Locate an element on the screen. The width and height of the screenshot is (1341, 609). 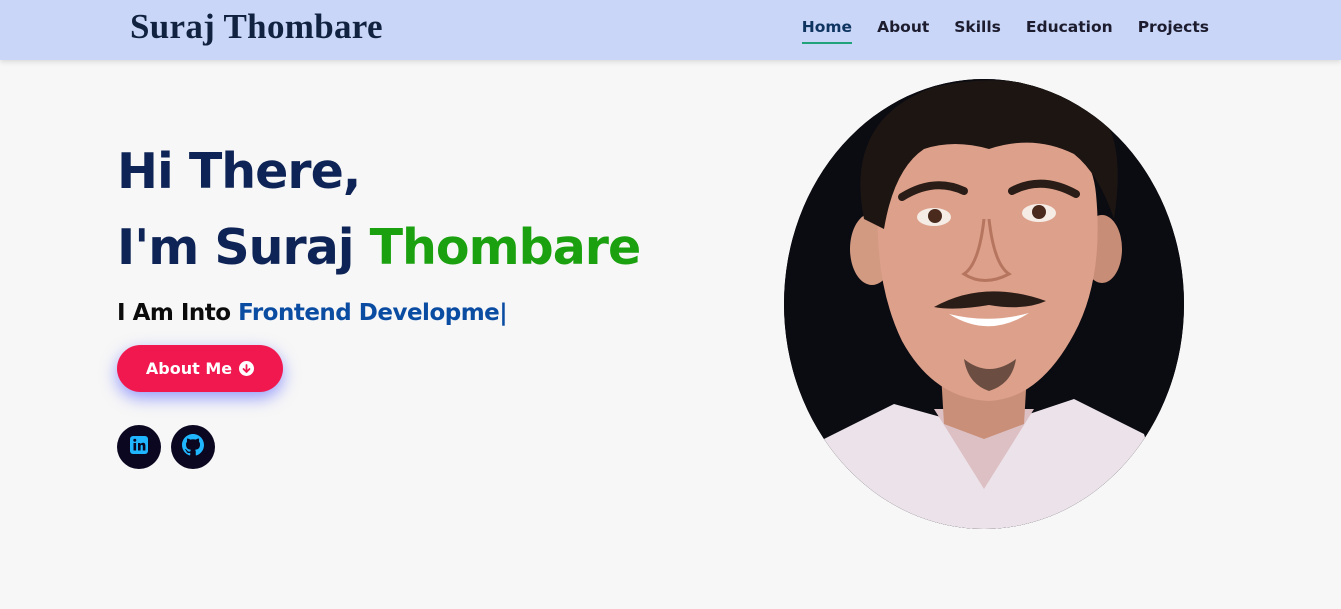
nav-about: About is located at coordinates (903, 31).